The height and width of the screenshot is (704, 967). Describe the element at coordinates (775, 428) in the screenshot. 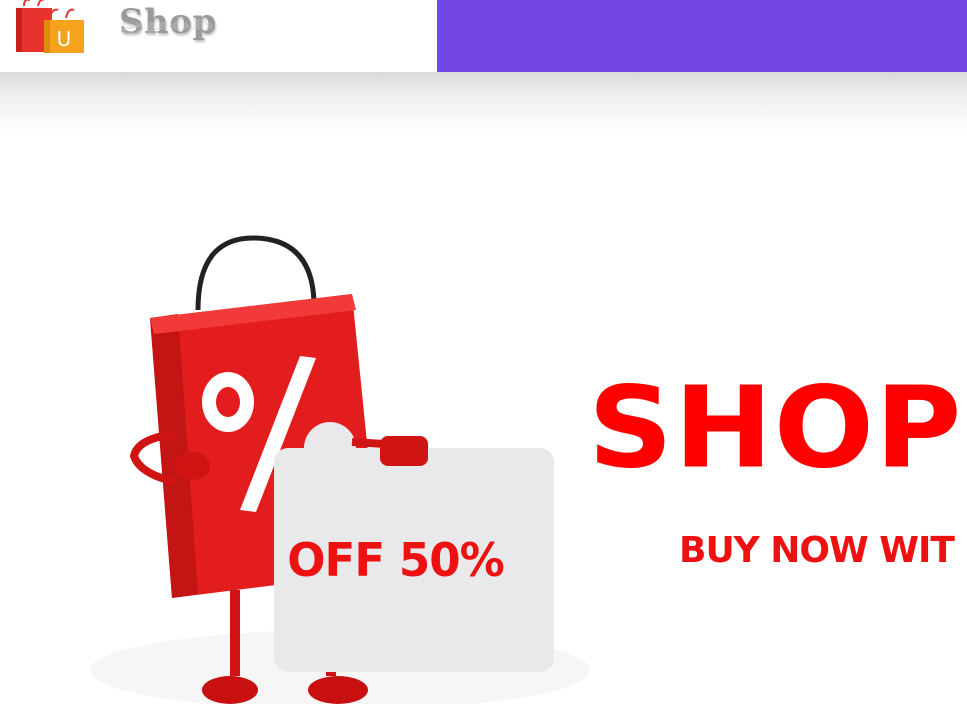

I see `hero-headline: SHOP` at that location.